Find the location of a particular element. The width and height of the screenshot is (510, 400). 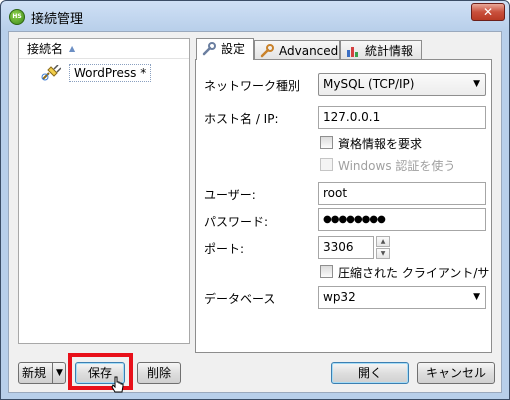

port-decrement-button: ▼ is located at coordinates (383, 253).